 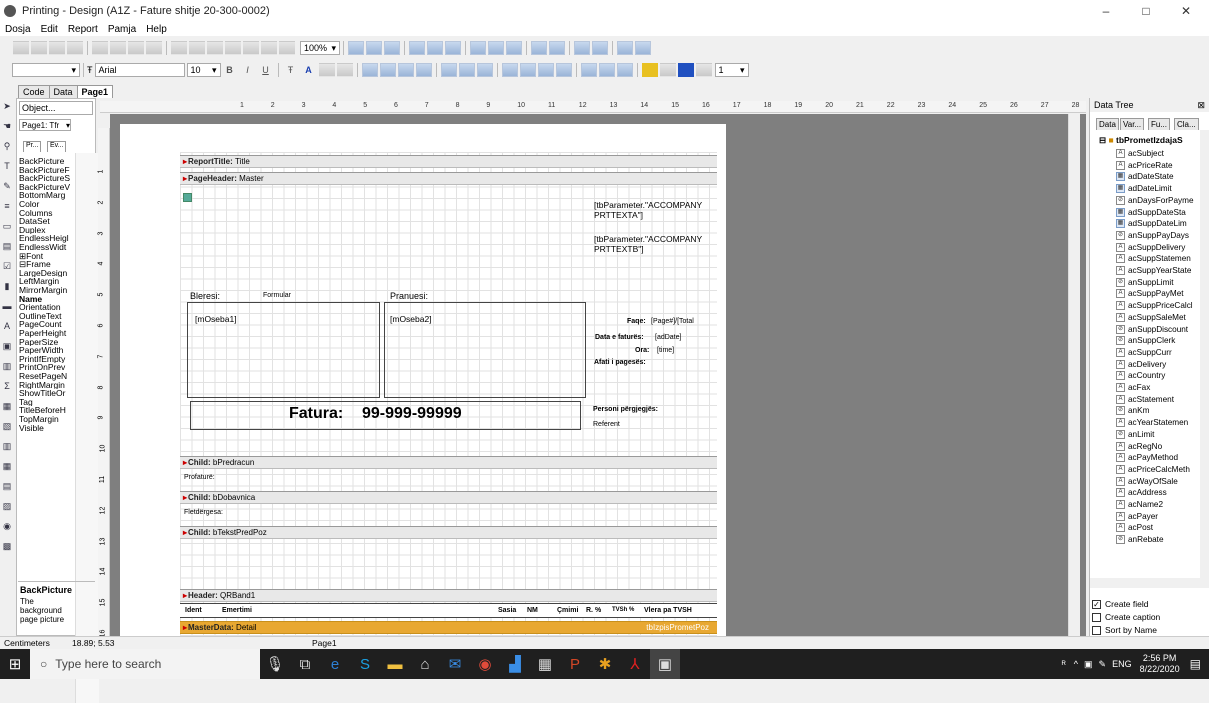 What do you see at coordinates (606, 70) in the screenshot?
I see `frame-none-icon` at bounding box center [606, 70].